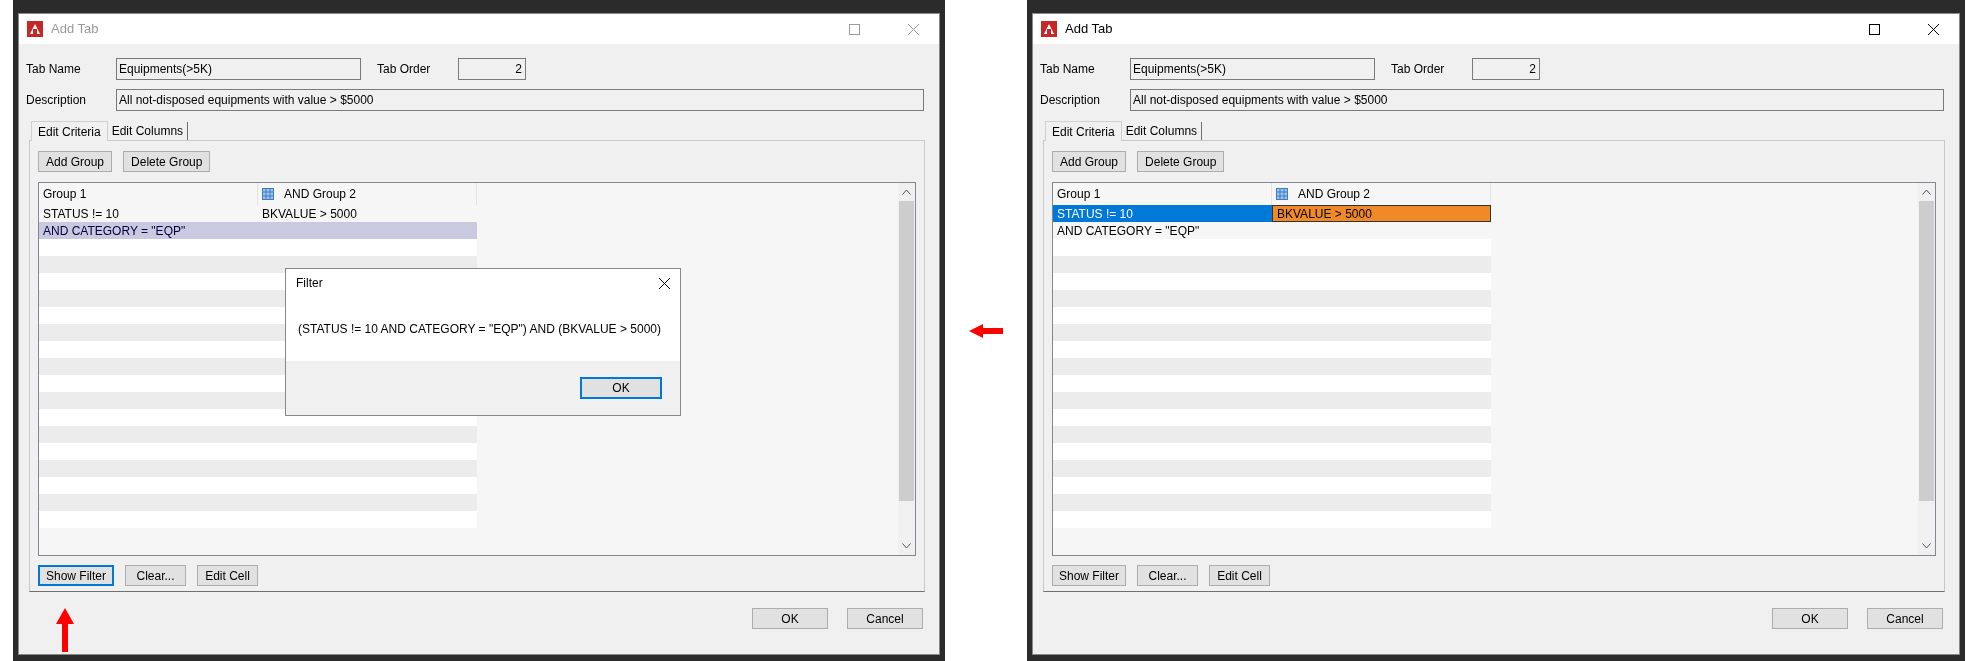 The width and height of the screenshot is (1976, 661). Describe the element at coordinates (621, 388) in the screenshot. I see `ok-button: OK` at that location.